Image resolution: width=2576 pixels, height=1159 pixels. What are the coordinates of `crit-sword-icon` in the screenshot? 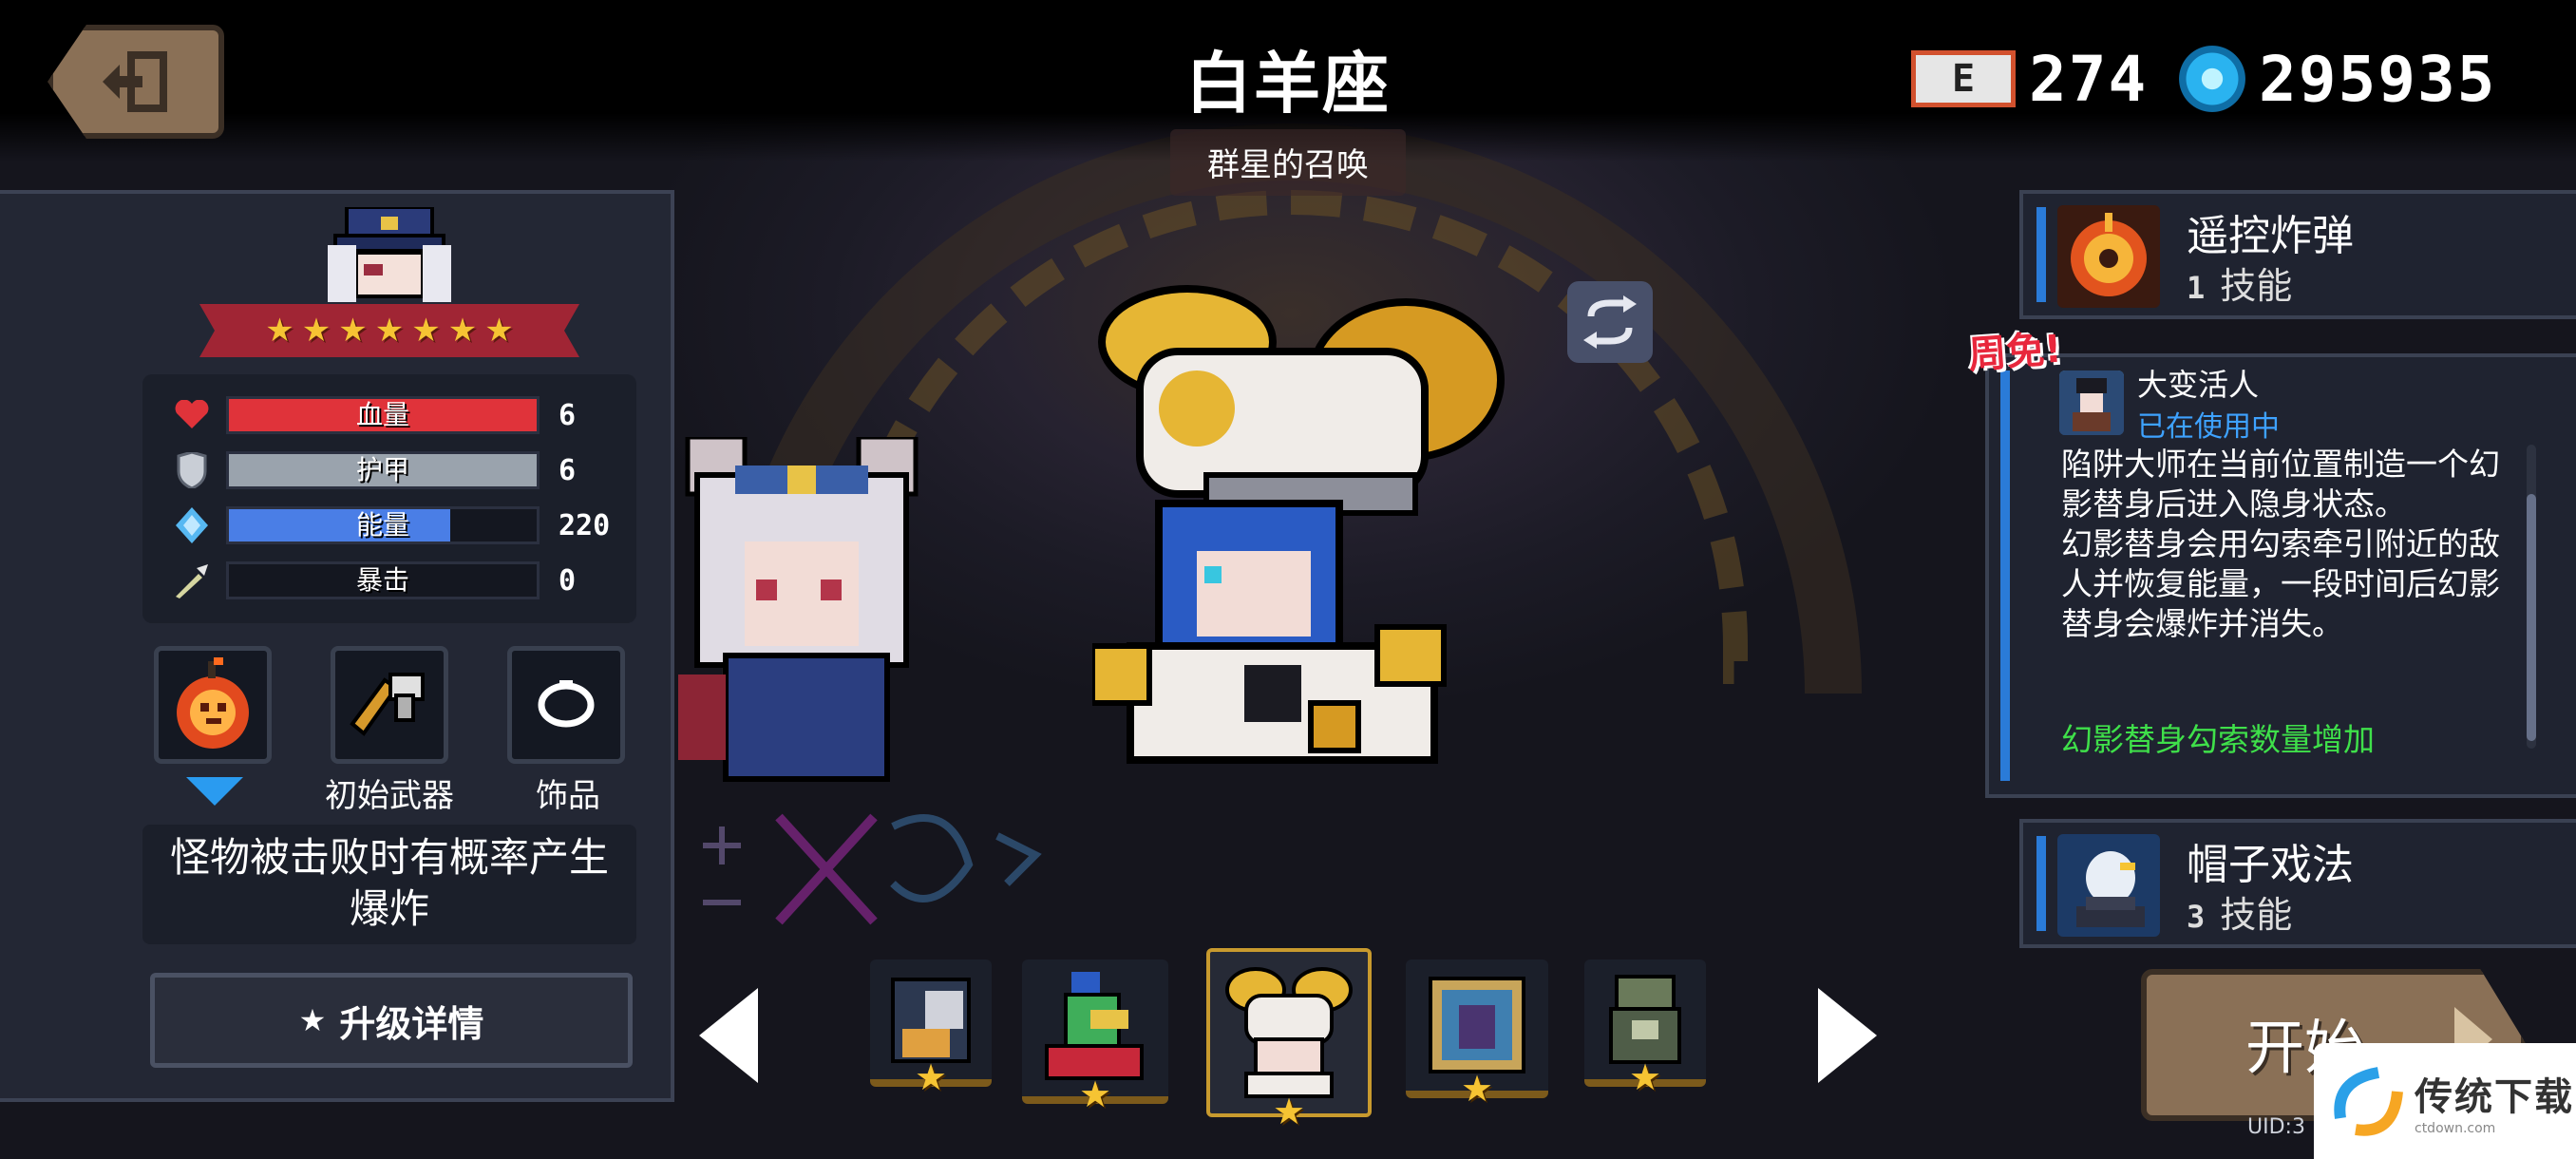 It's located at (192, 580).